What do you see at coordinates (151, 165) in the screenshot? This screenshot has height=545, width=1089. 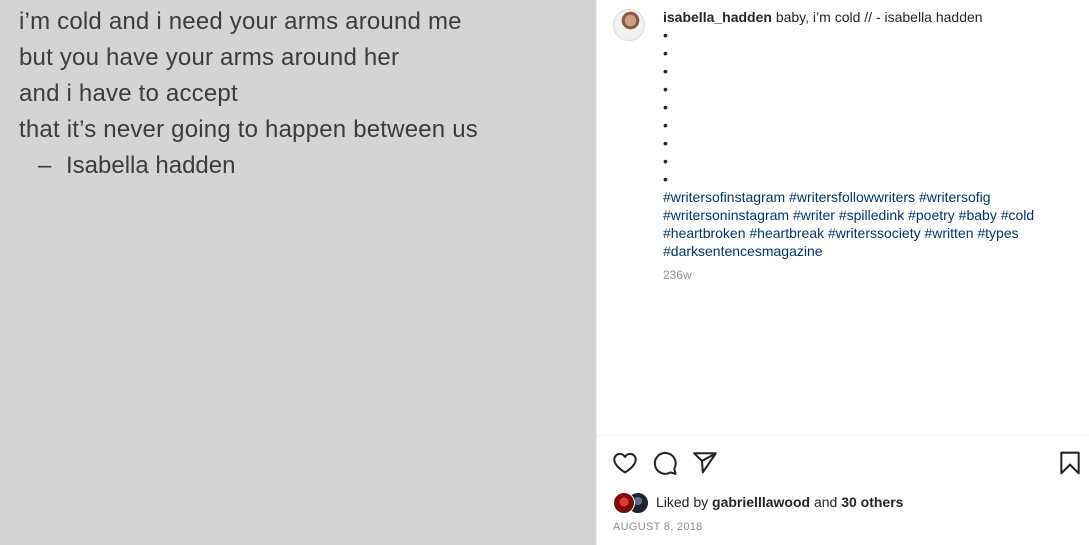 I see `signature-name: Isabella hadden` at bounding box center [151, 165].